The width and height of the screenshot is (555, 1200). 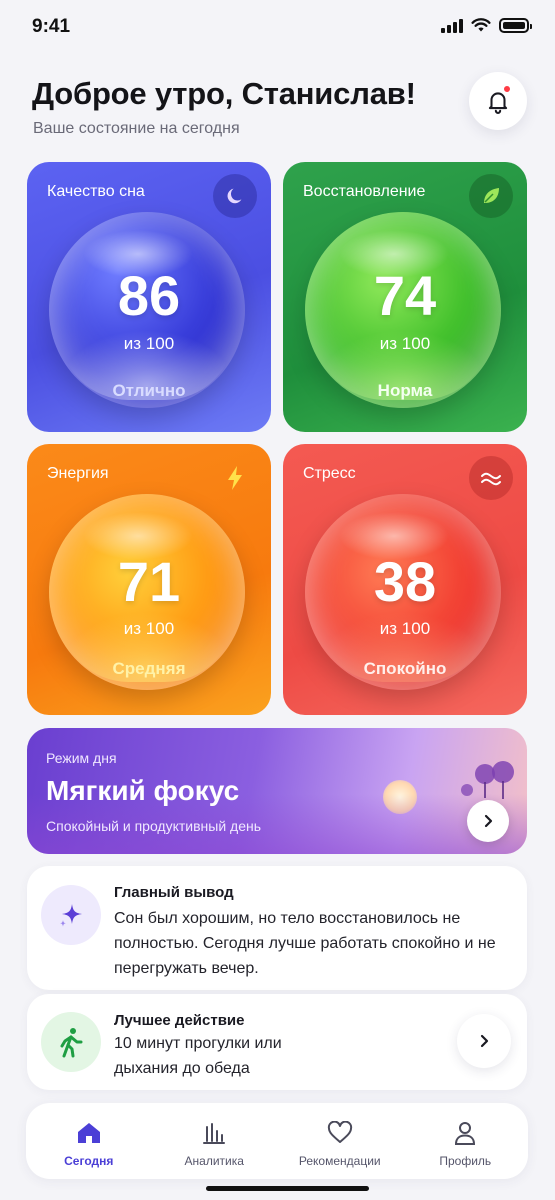 I want to click on stress-card: Стресс 38 из 100 Спокойно, so click(x=405, y=579).